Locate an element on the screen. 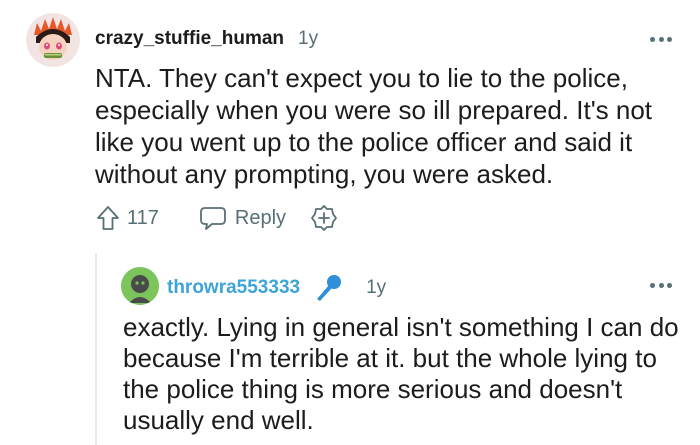 This screenshot has height=445, width=700. comment-meta: crazy_stuffie_human 1y is located at coordinates (206, 39).